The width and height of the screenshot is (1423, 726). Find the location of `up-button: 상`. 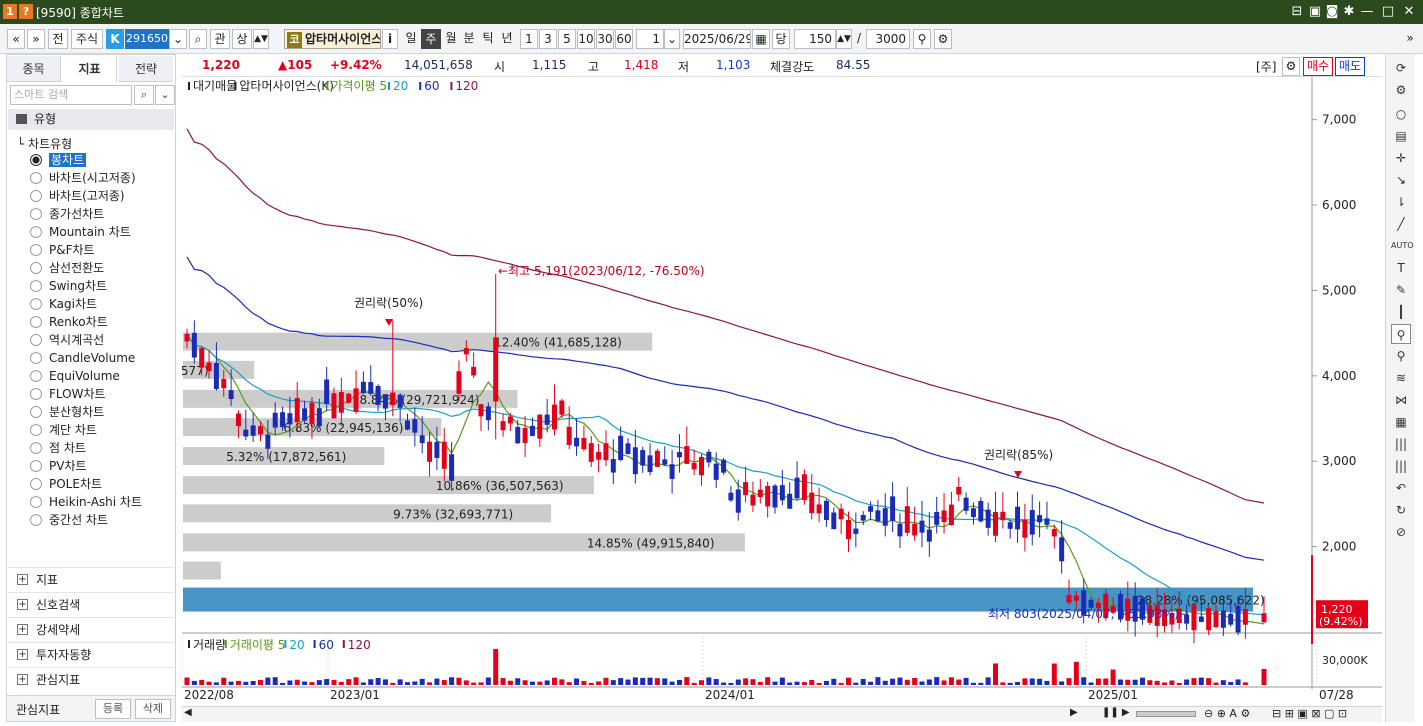

up-button: 상 is located at coordinates (242, 39).